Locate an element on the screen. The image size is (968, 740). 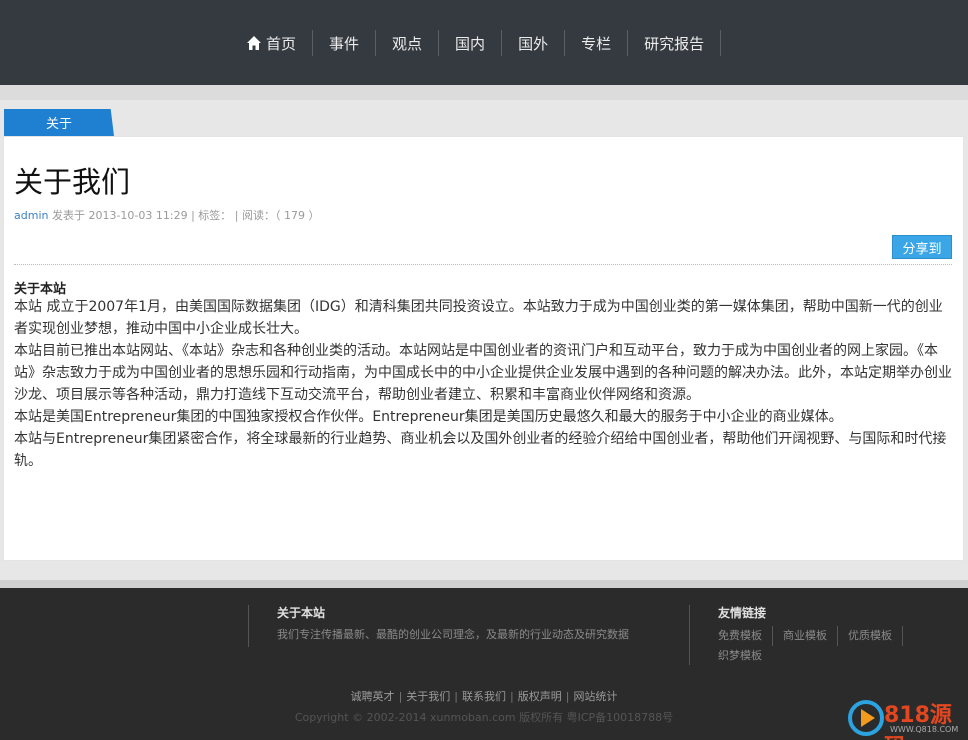
footer-about-text: 我们专注传播最新、最酷的创业公司理念，及最新的行业动态及研究数据 is located at coordinates (453, 634).